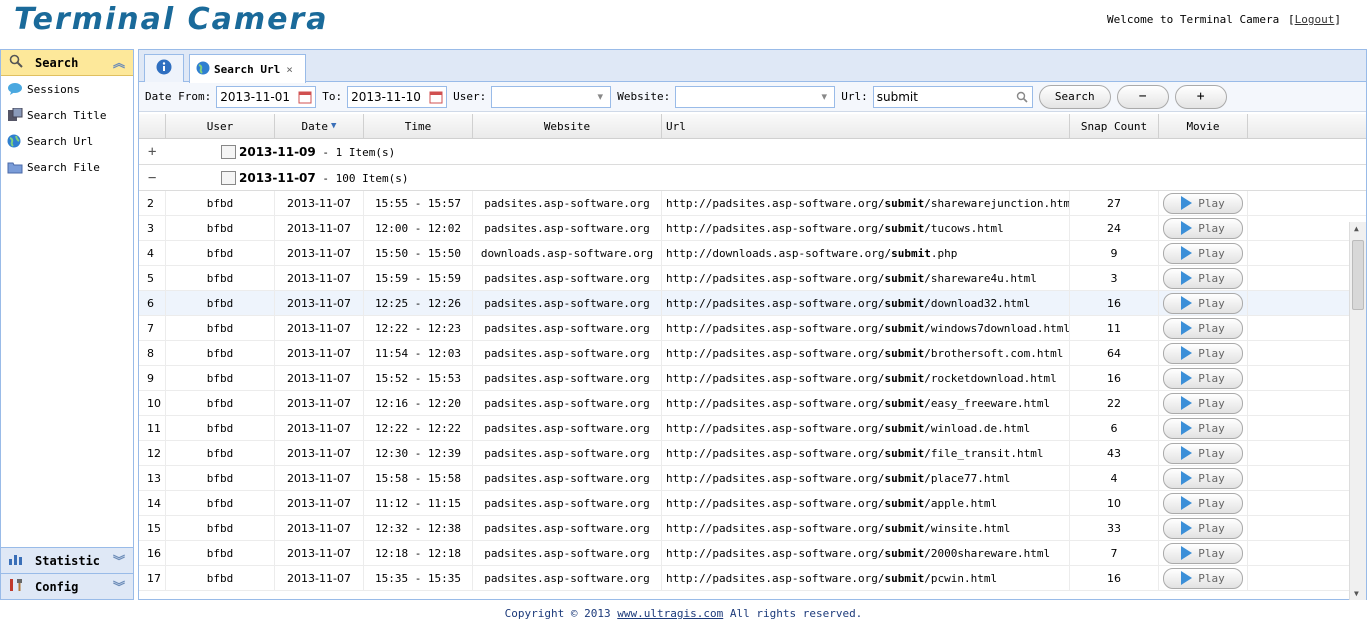 This screenshot has width=1367, height=627. Describe the element at coordinates (152, 428) in the screenshot. I see `row-number: 11` at that location.